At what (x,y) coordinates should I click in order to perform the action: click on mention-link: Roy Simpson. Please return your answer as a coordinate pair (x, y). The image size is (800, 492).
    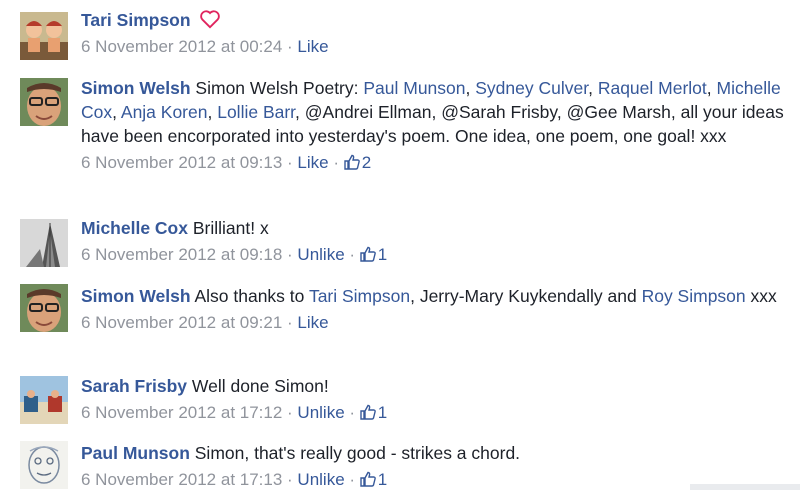
    Looking at the image, I should click on (694, 296).